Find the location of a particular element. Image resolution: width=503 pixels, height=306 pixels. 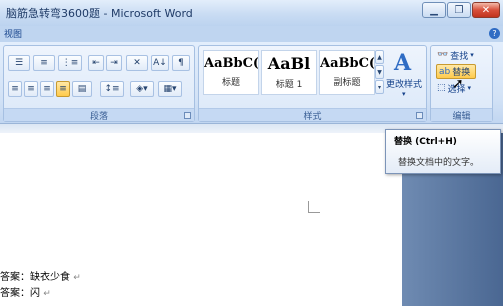

more-icon: ▾ is located at coordinates (379, 87).